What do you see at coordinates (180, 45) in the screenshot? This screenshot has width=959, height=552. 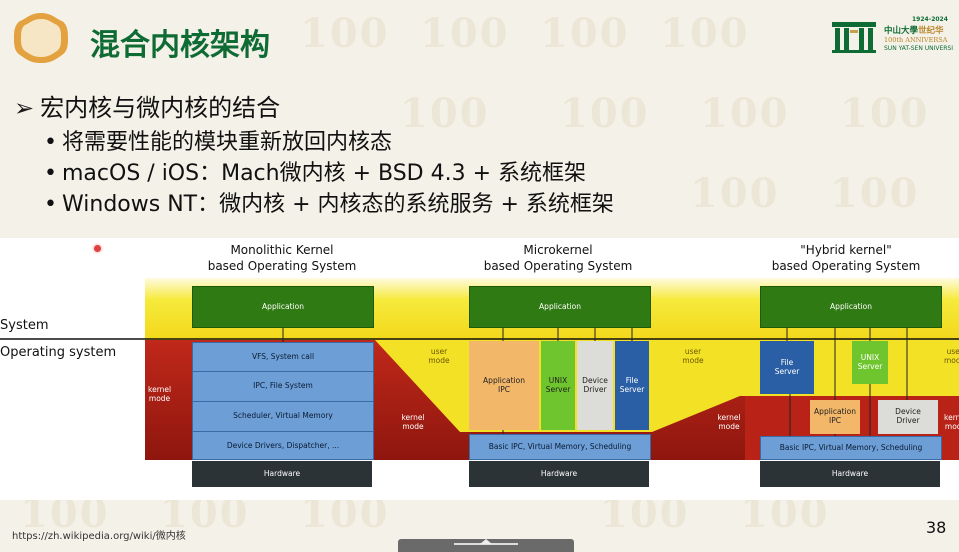 I see `slide-title: 混合内核架构` at bounding box center [180, 45].